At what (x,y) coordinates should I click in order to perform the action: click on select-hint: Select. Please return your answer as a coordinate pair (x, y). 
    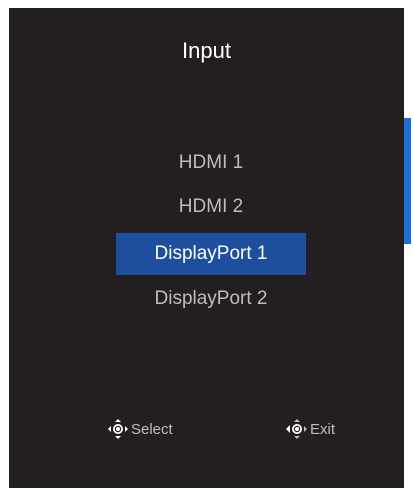
    Looking at the image, I should click on (140, 429).